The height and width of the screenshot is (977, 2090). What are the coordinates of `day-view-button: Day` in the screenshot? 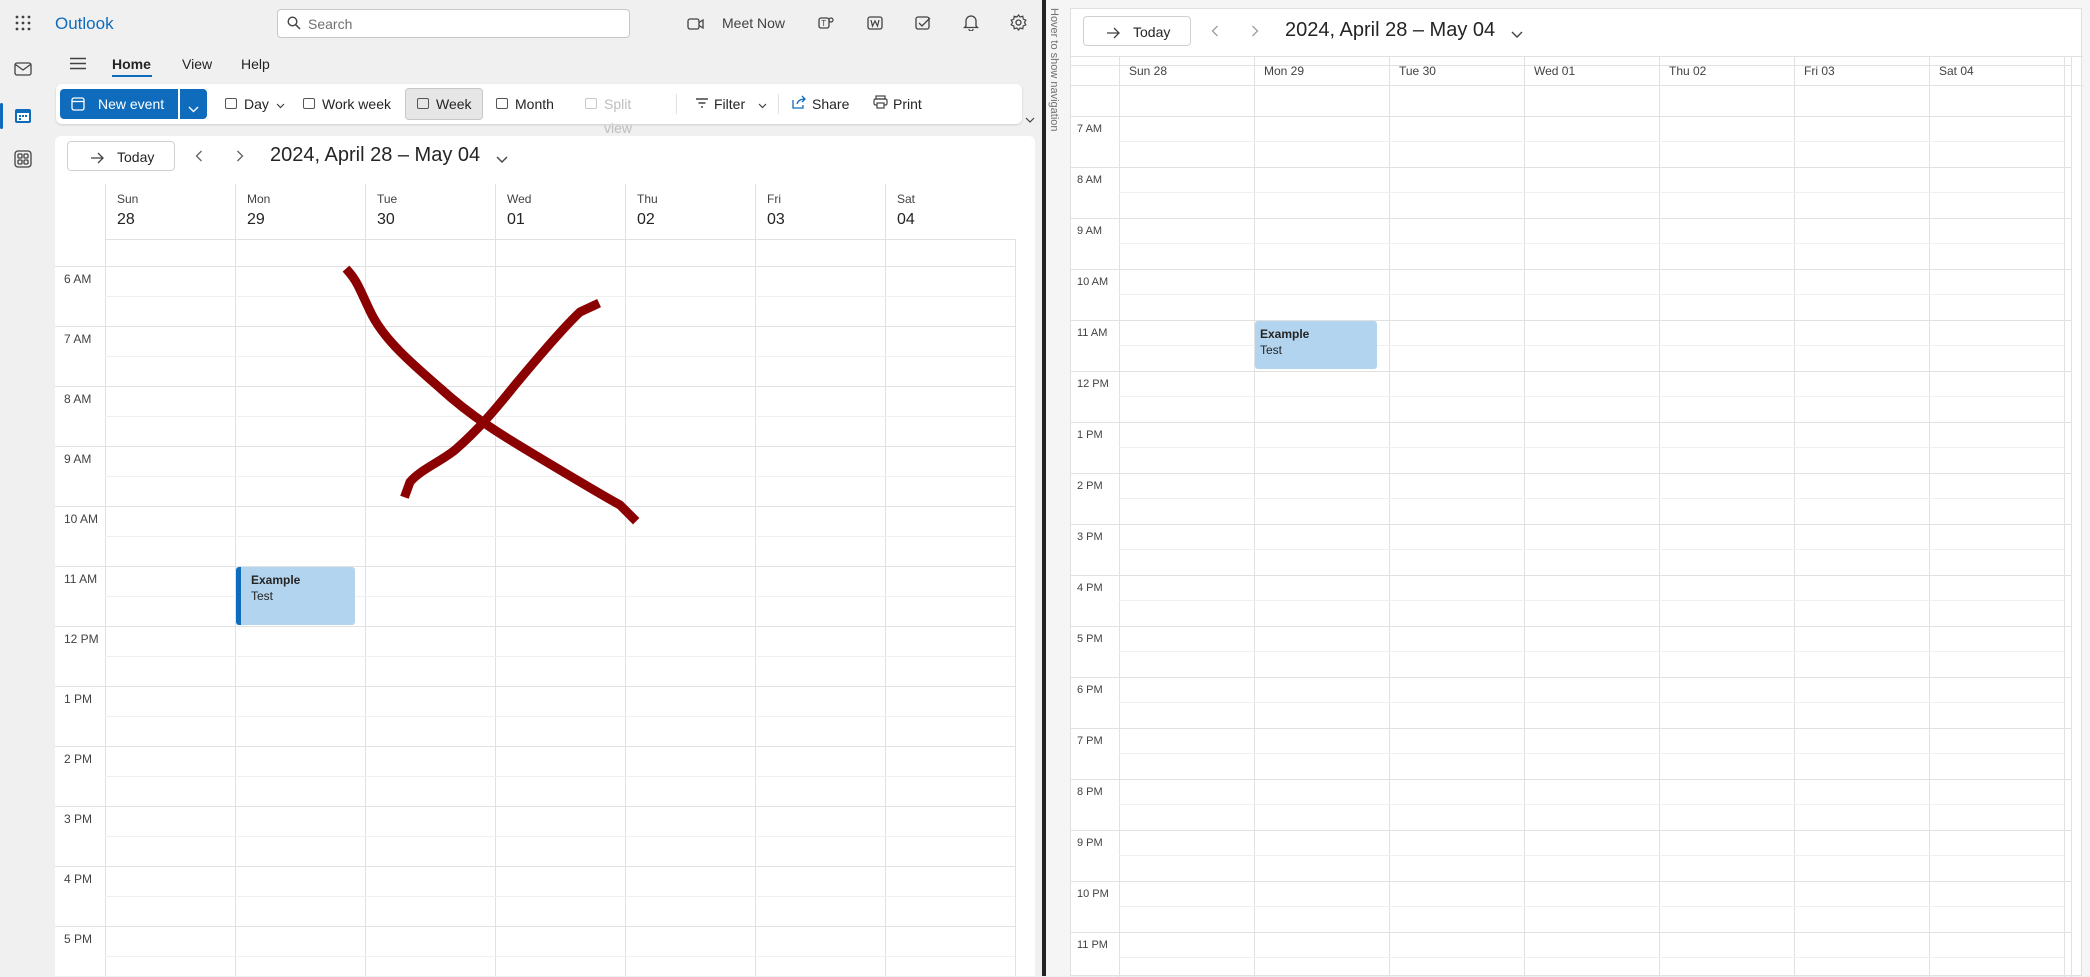 It's located at (257, 104).